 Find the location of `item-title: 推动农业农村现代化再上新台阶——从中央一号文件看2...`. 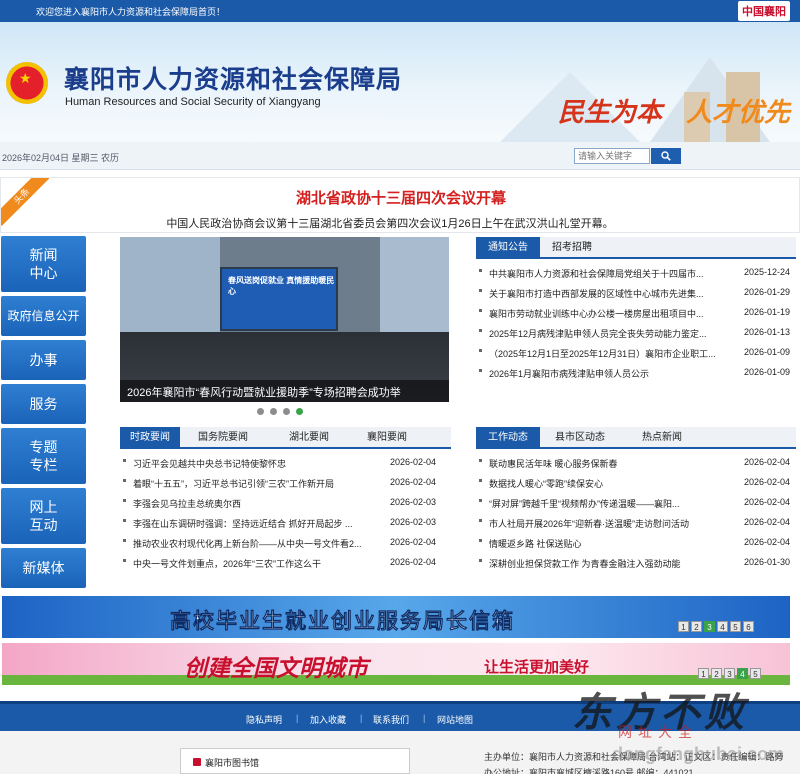

item-title: 推动农业农村现代化再上新台阶——从中央一号文件看2... is located at coordinates (259, 543).